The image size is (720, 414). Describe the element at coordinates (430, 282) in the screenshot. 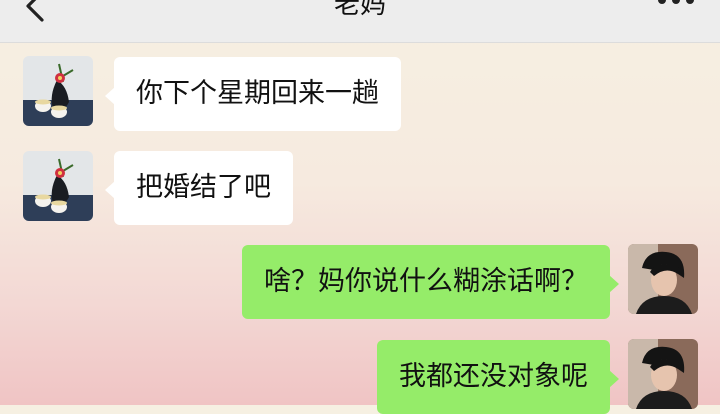

I see `message-bubble: 啥？妈你说什么糊涂话啊？` at that location.